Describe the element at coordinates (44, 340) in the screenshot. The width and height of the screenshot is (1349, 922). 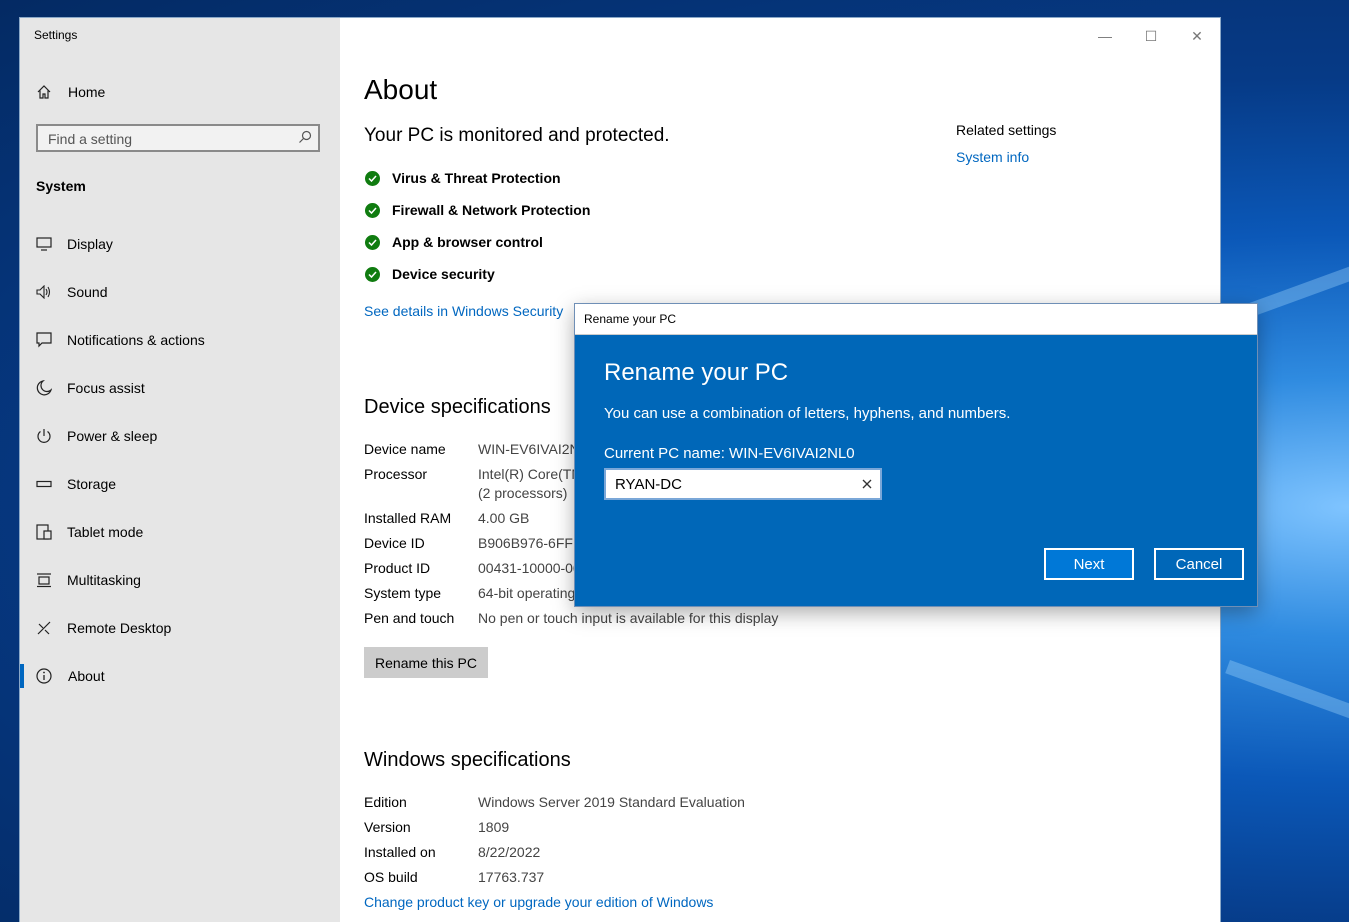
I see `notifications-icon` at that location.